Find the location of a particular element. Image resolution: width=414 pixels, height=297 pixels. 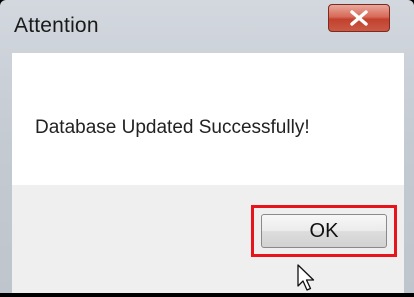

dialog-title: Attention is located at coordinates (56, 25).